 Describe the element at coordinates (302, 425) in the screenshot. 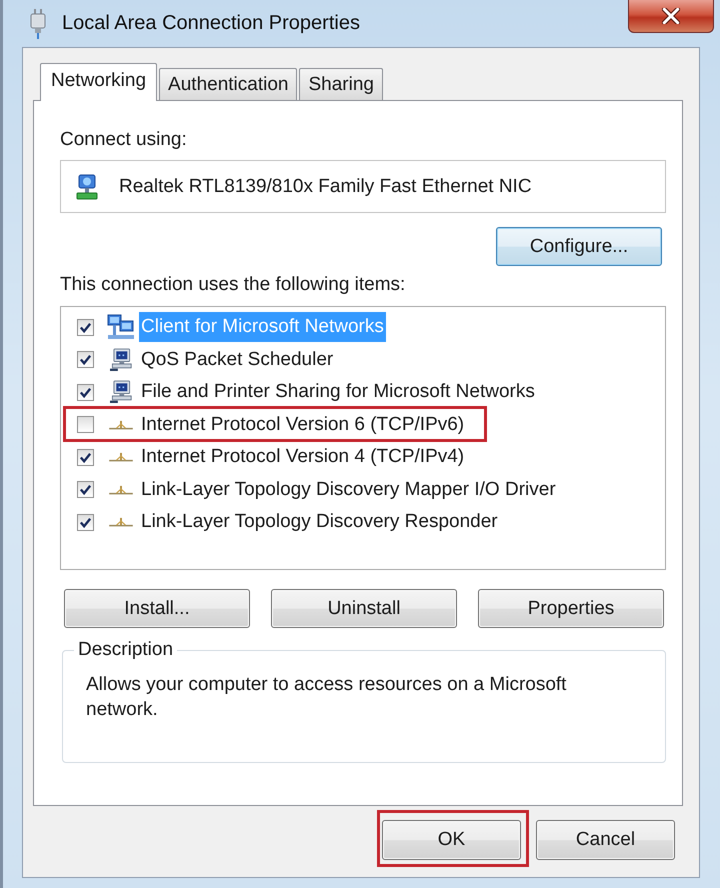

I see `list-item: Internet Protocol Version 6 (TCP/IPv6)` at that location.